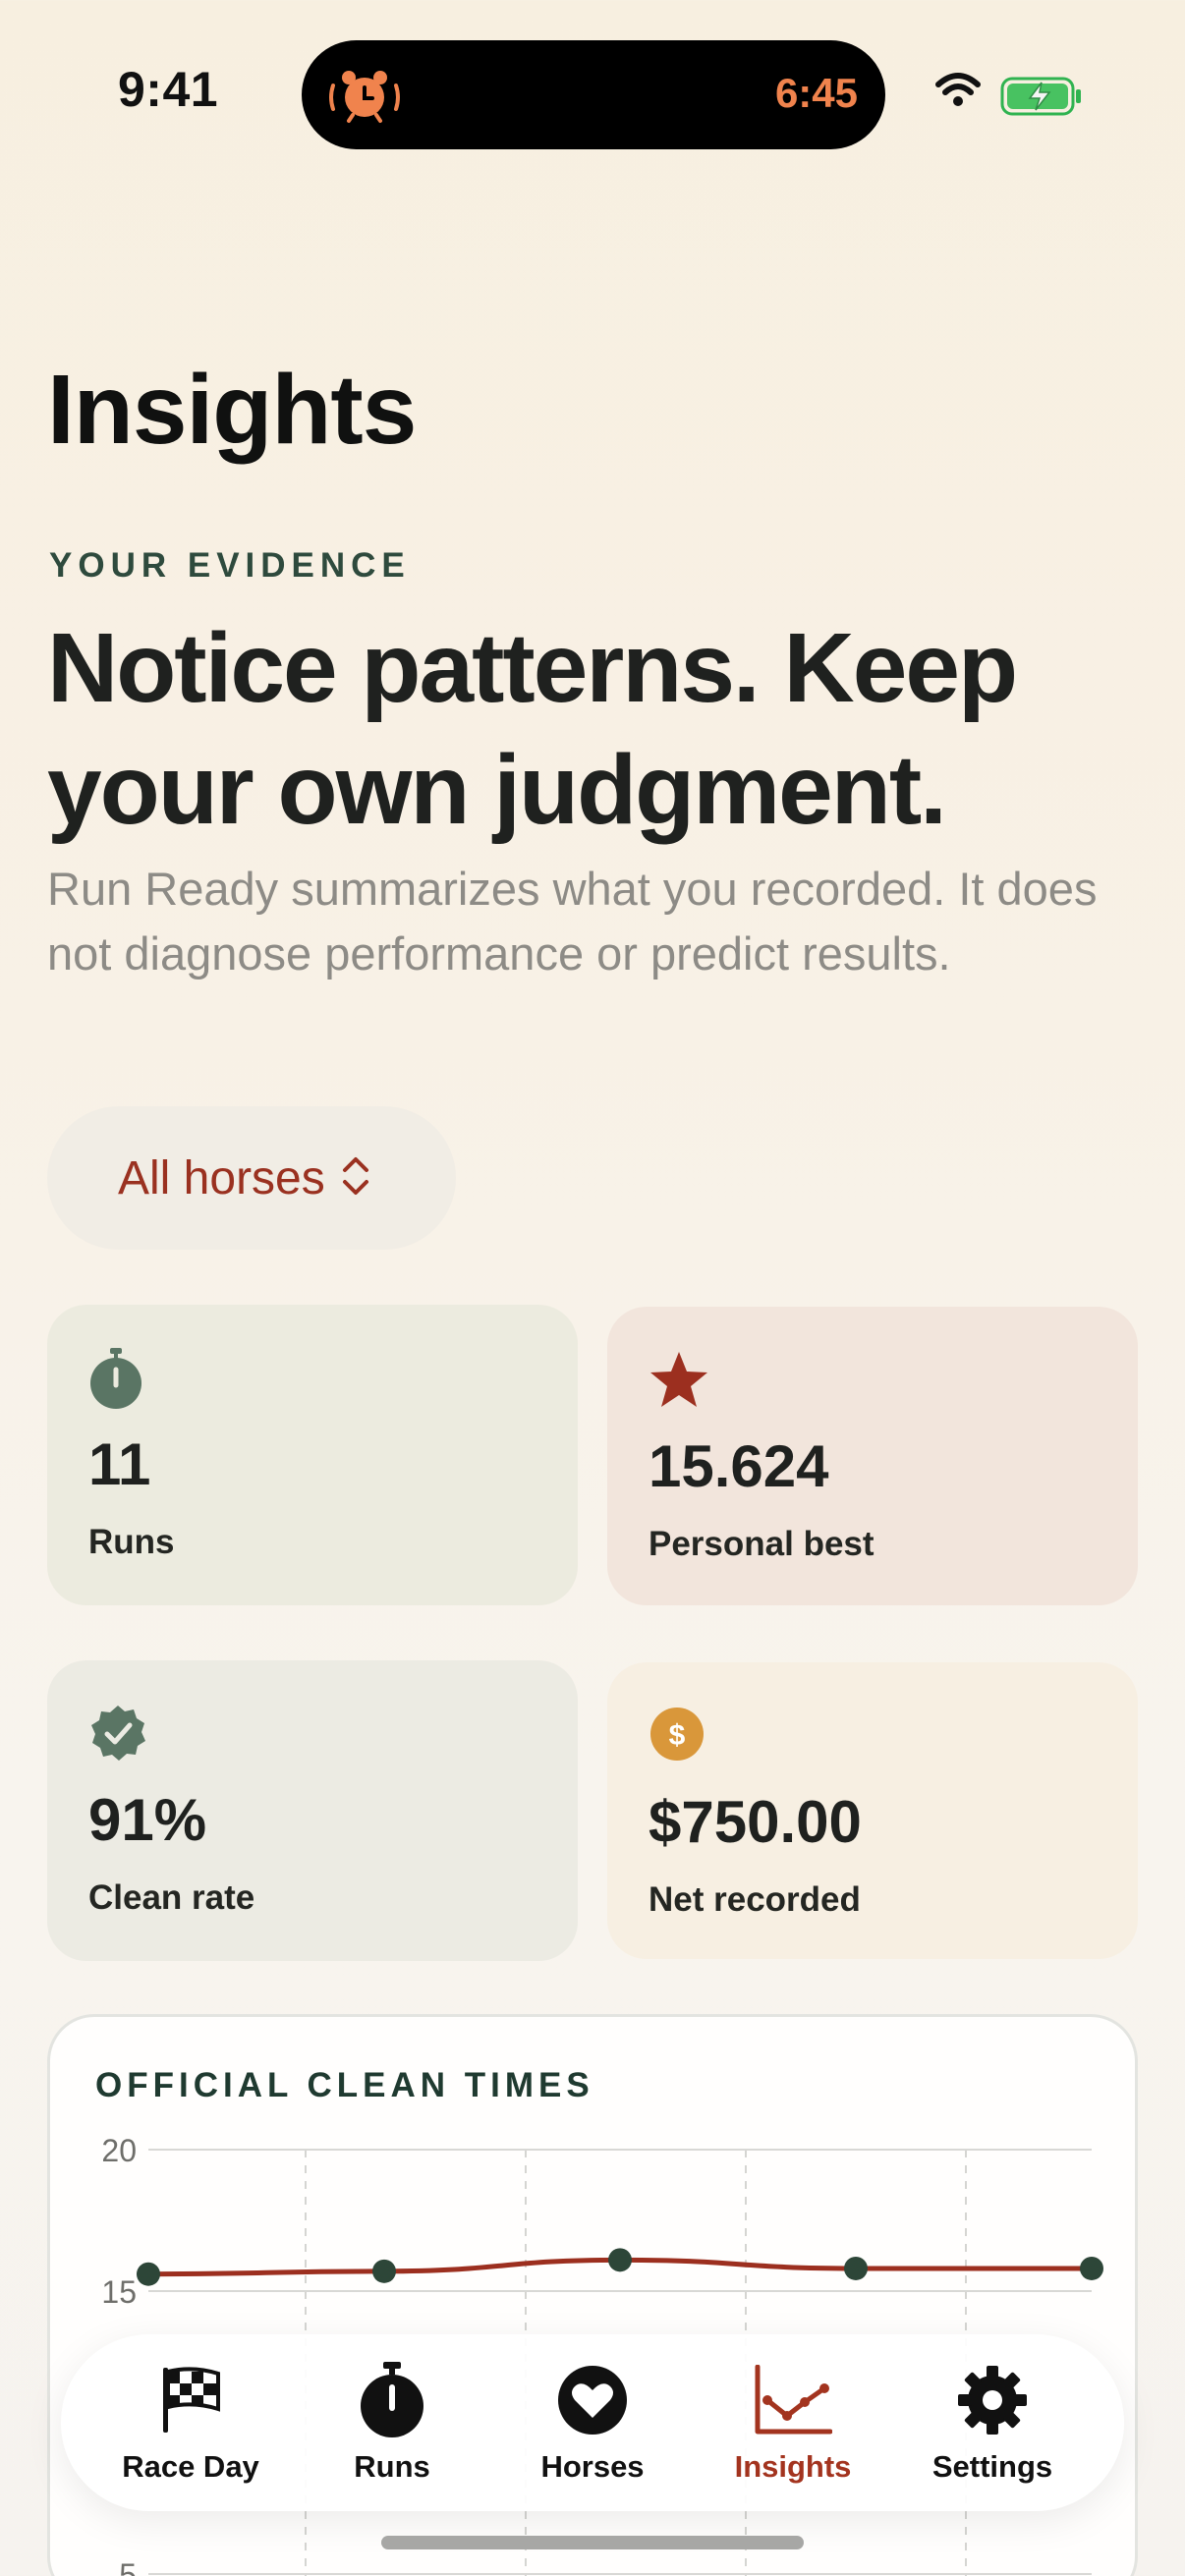 This screenshot has width=1185, height=2576. I want to click on page-title: Insights, so click(232, 410).